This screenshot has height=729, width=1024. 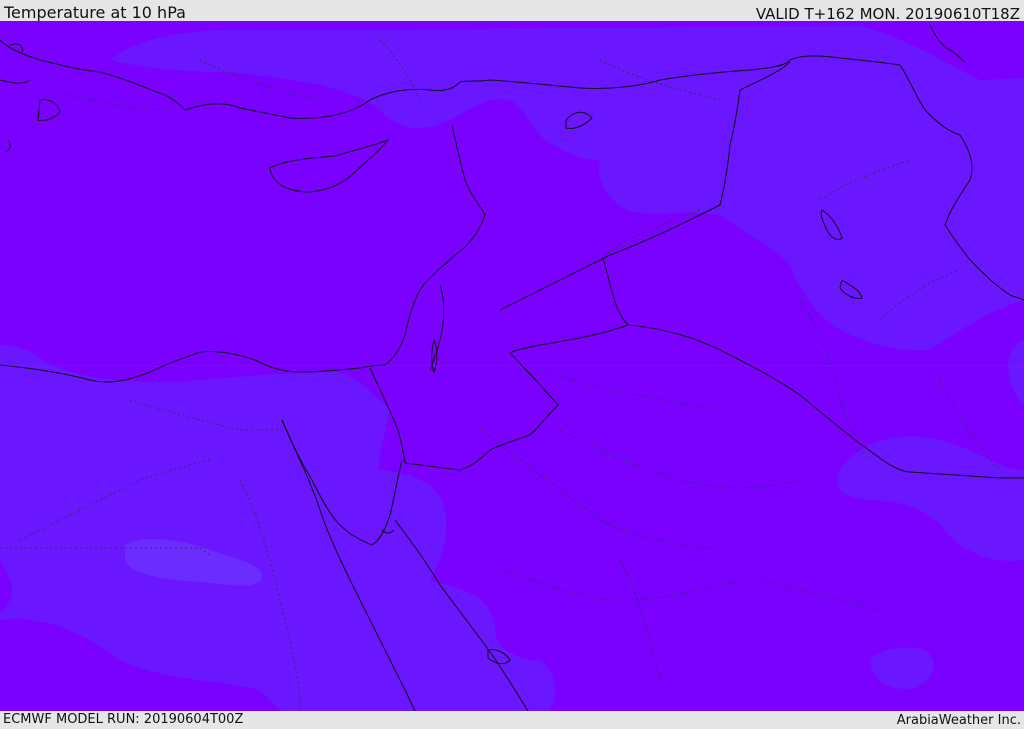 What do you see at coordinates (958, 720) in the screenshot?
I see `provider-label: ArabiaWeather Inc.` at bounding box center [958, 720].